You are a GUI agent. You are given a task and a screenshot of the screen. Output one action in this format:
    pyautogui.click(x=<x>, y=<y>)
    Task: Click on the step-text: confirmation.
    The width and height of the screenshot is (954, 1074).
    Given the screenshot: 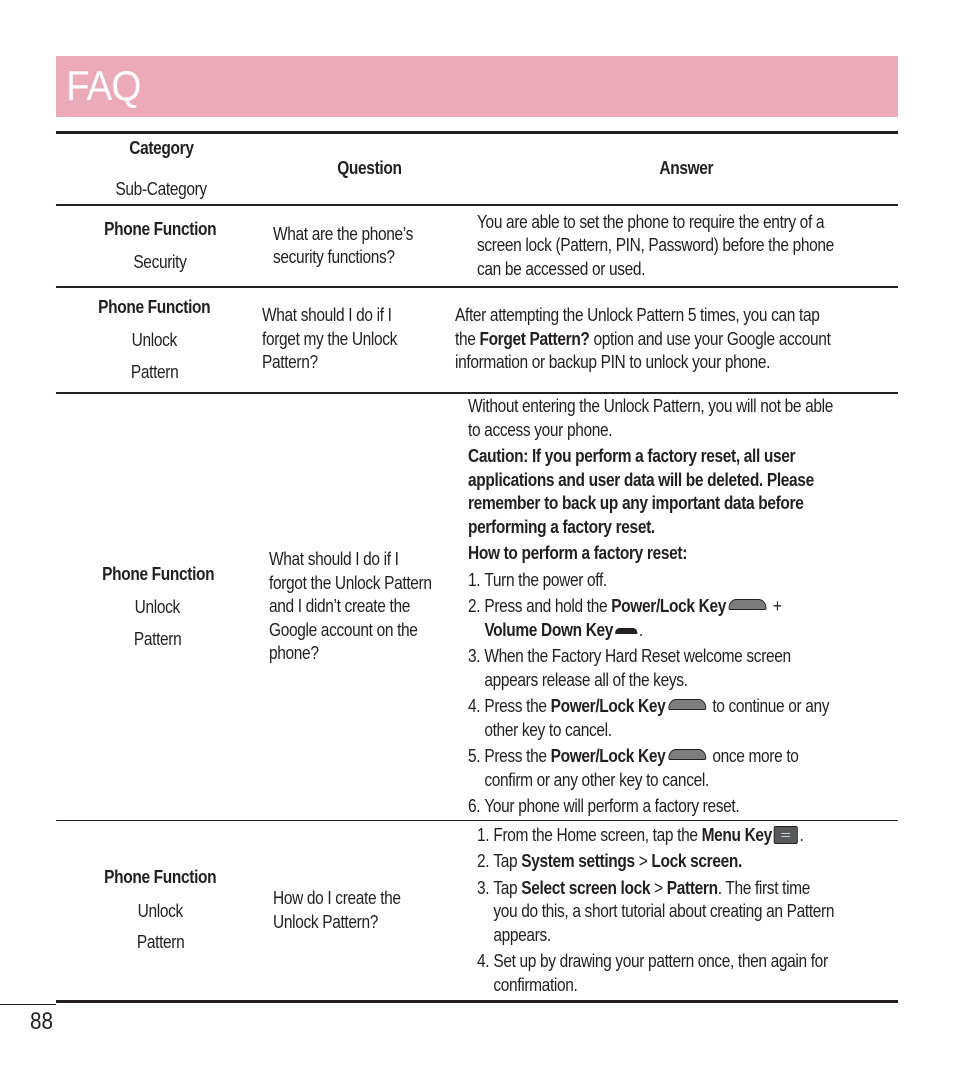 What is the action you would take?
    pyautogui.click(x=535, y=984)
    